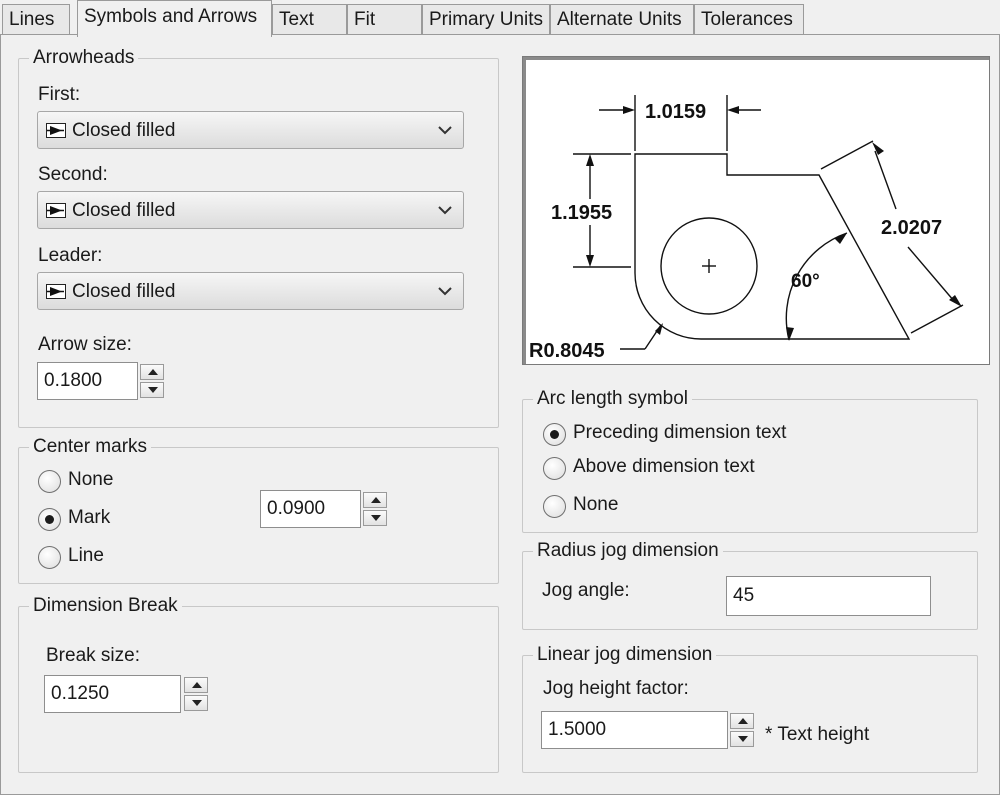  Describe the element at coordinates (309, 19) in the screenshot. I see `tab-text: Text` at that location.